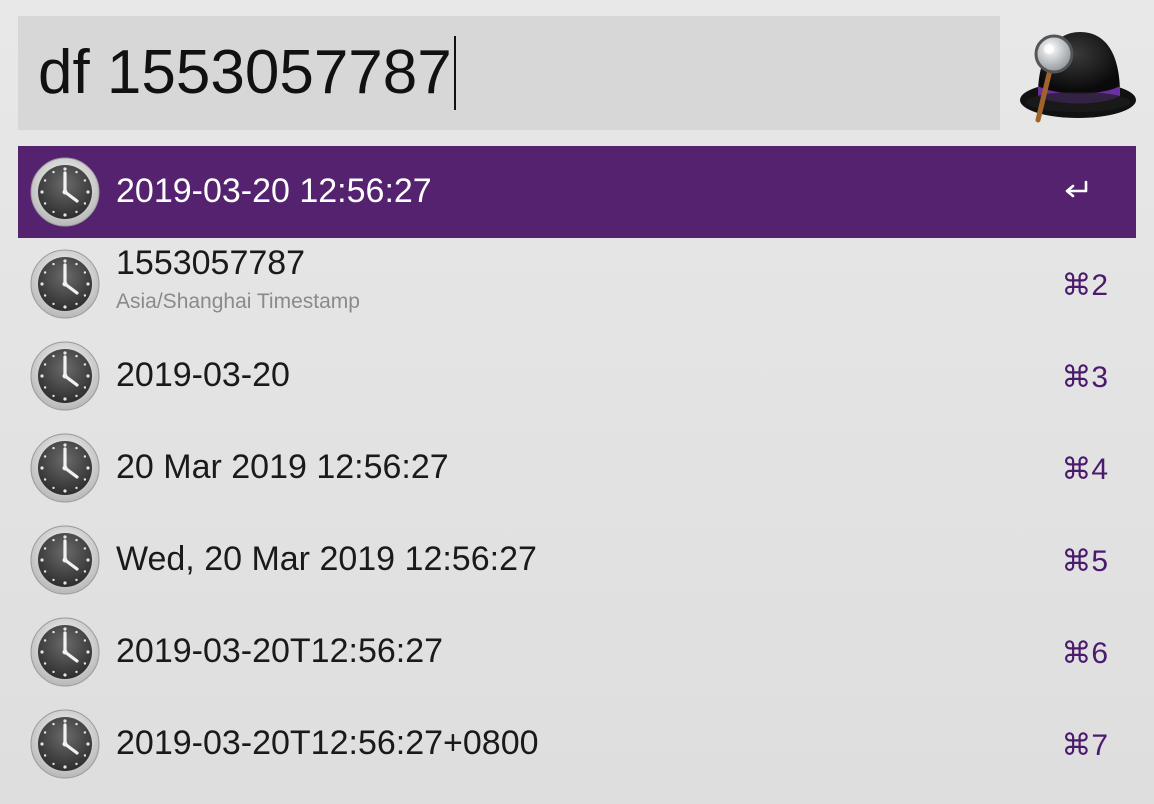 The image size is (1154, 804). I want to click on enter-icon, so click(1077, 191).